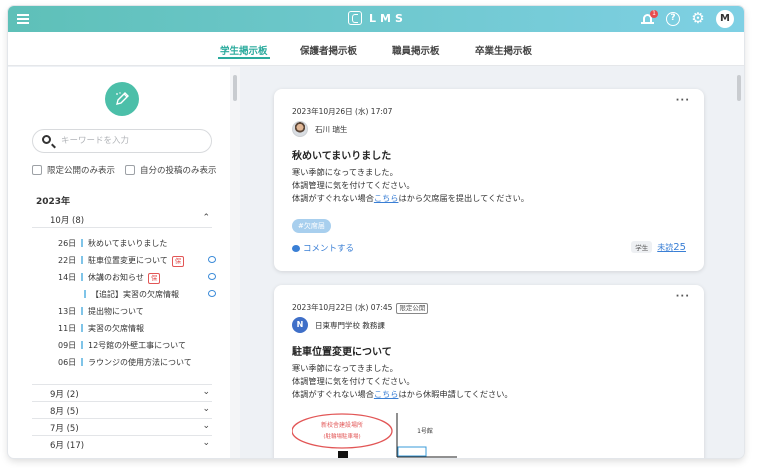  I want to click on filter-limited-public: 限定公開のみ表示, so click(73, 170).